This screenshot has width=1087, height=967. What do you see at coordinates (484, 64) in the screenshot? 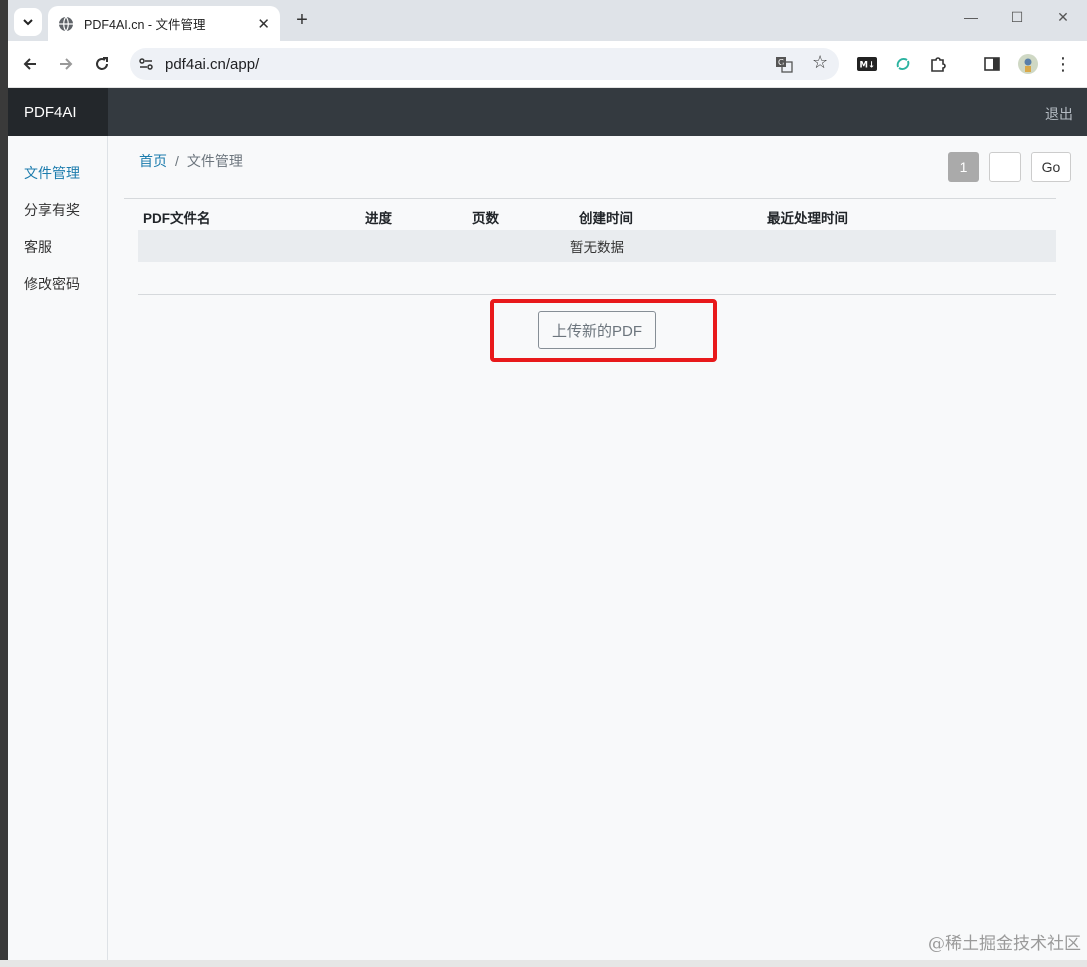
I see `address-bar: pdf4ai.cn/app/ G ☆` at bounding box center [484, 64].